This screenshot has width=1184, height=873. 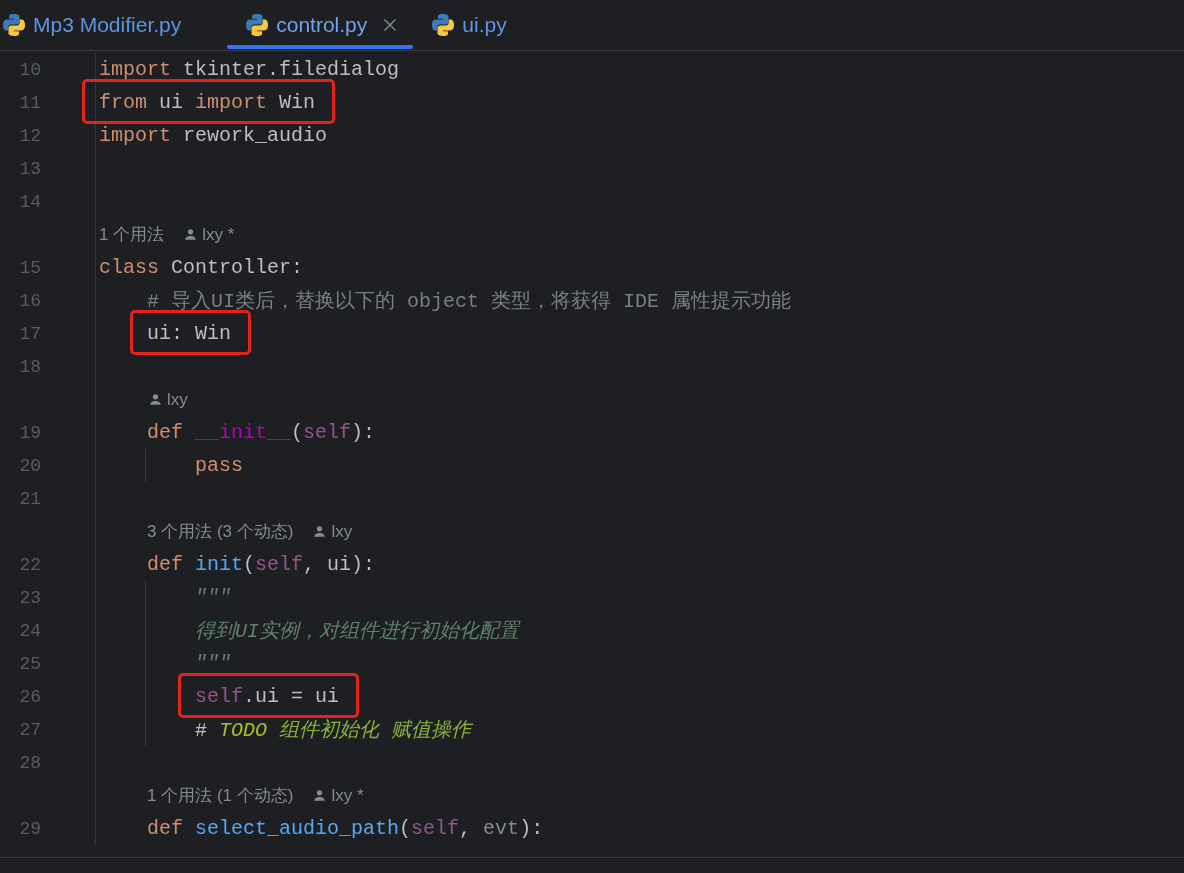 What do you see at coordinates (261, 564) in the screenshot?
I see `code-line: def init(self, ui):` at bounding box center [261, 564].